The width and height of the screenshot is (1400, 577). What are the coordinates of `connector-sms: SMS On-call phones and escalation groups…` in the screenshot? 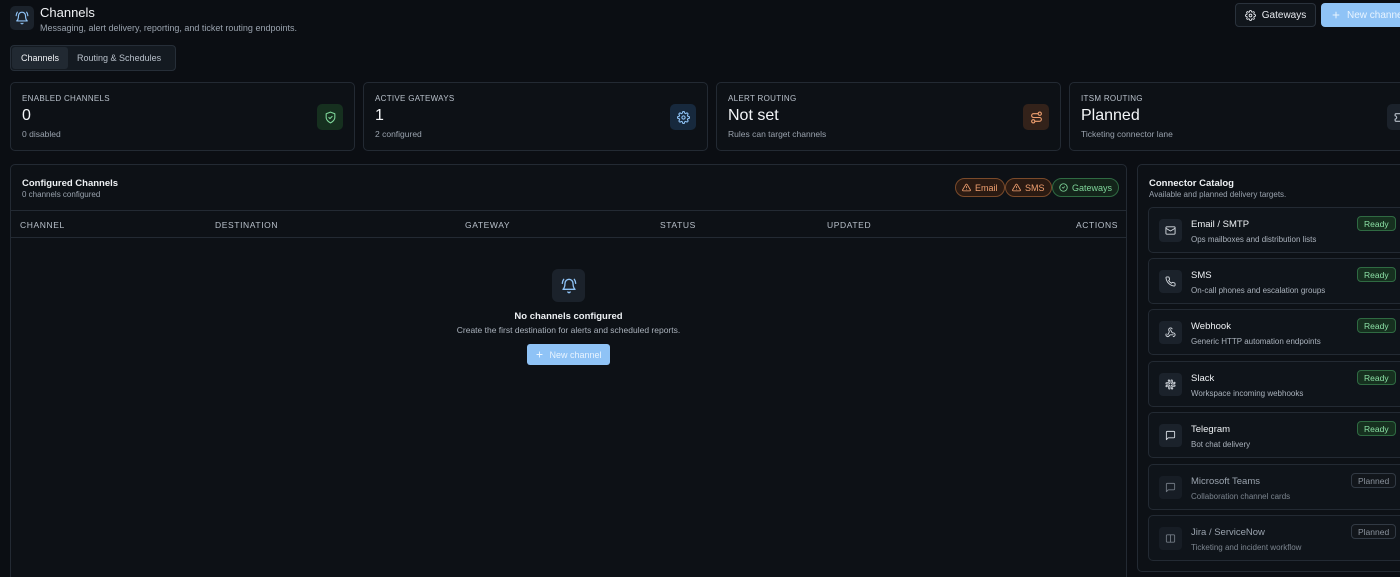 It's located at (1274, 281).